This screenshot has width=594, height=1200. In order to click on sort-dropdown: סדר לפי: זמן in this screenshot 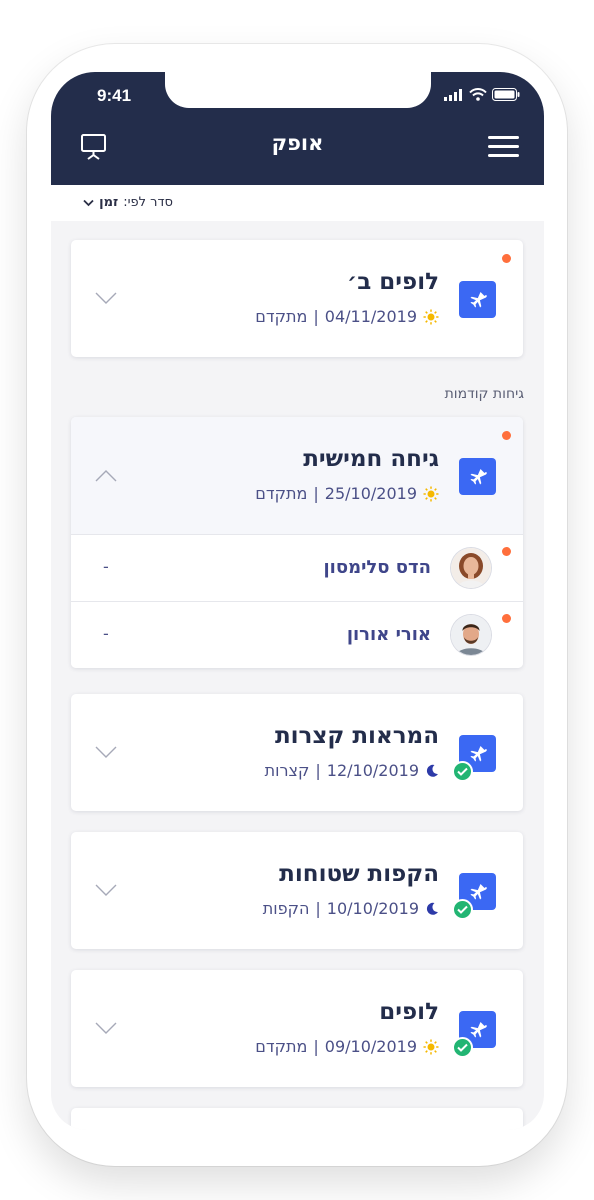, I will do `click(128, 202)`.